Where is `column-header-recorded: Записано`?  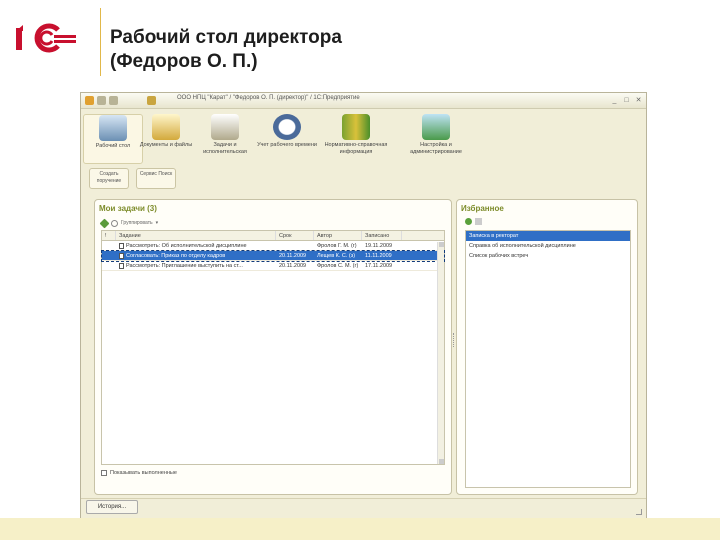
column-header-recorded: Записано is located at coordinates (382, 235).